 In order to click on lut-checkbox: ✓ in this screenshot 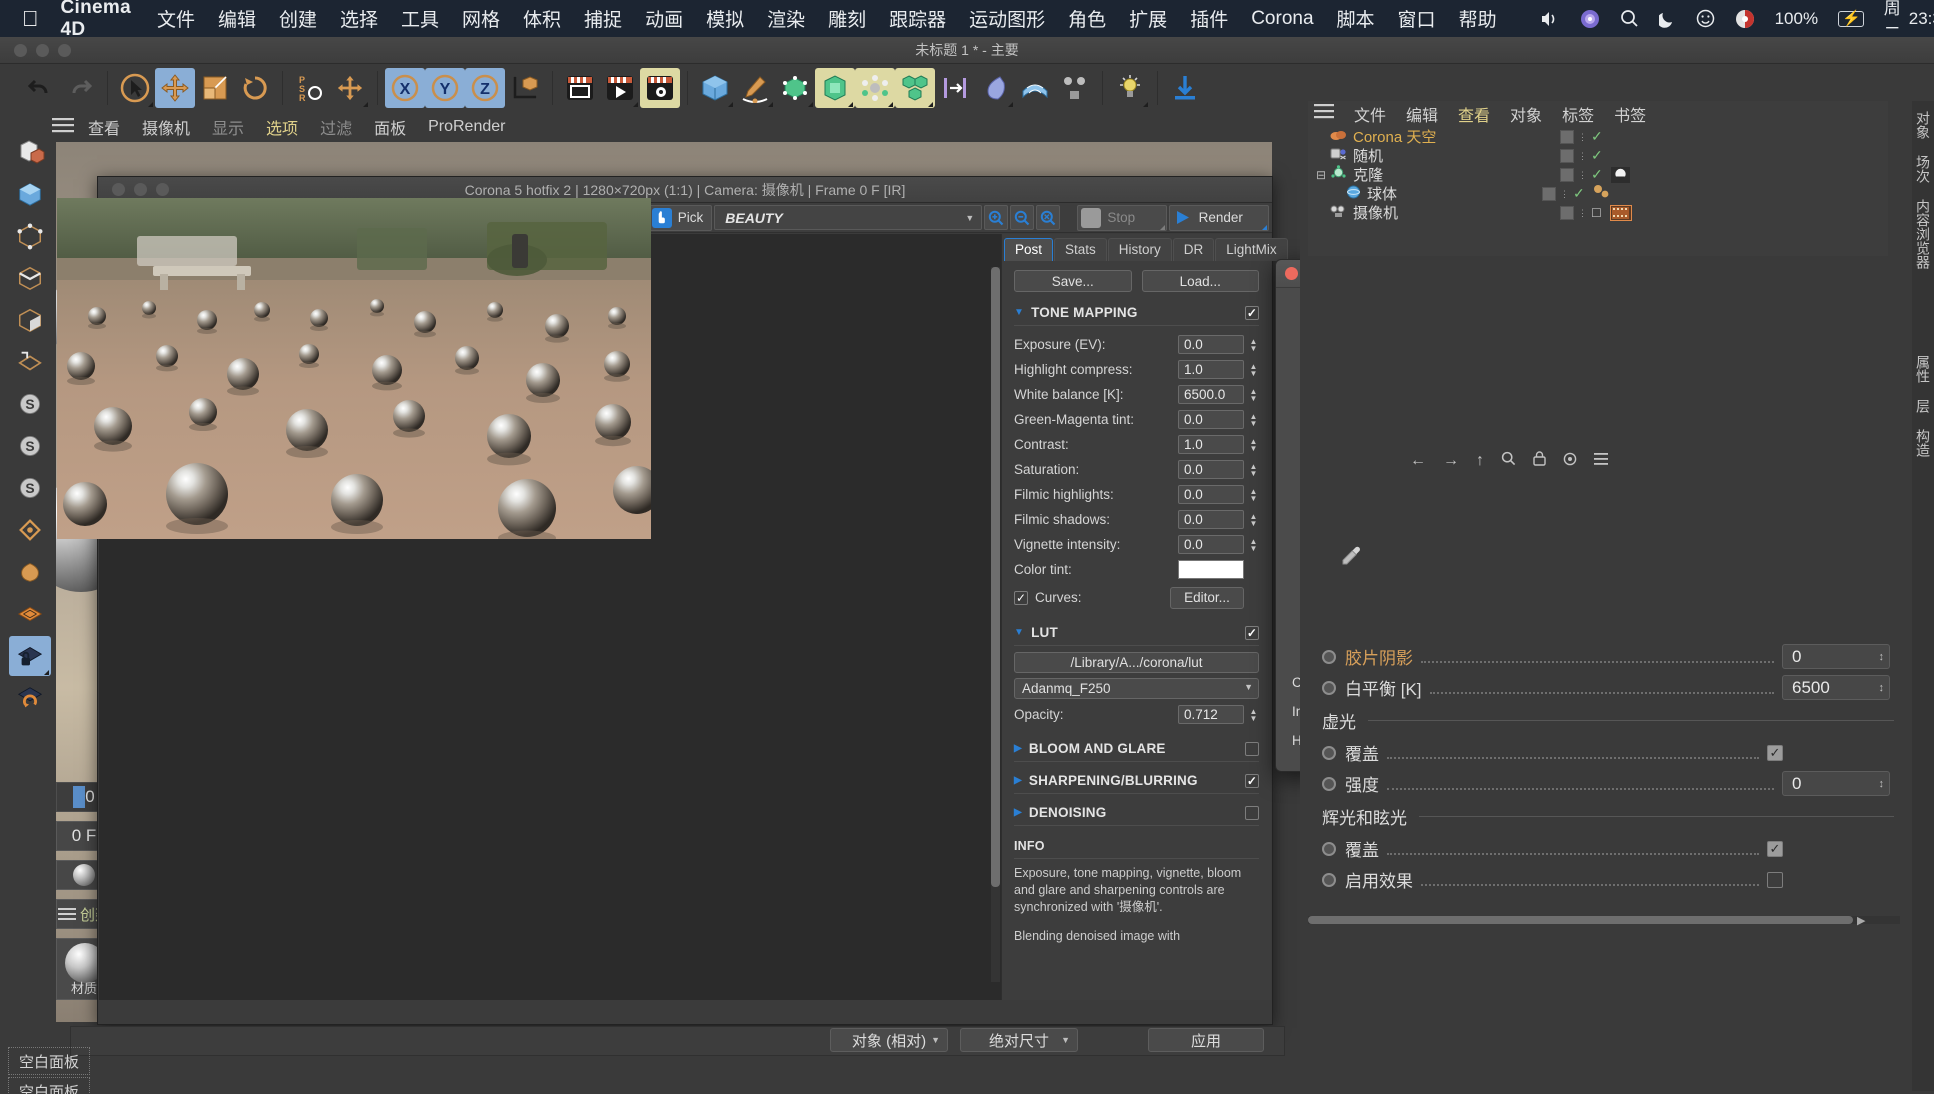, I will do `click(1252, 632)`.